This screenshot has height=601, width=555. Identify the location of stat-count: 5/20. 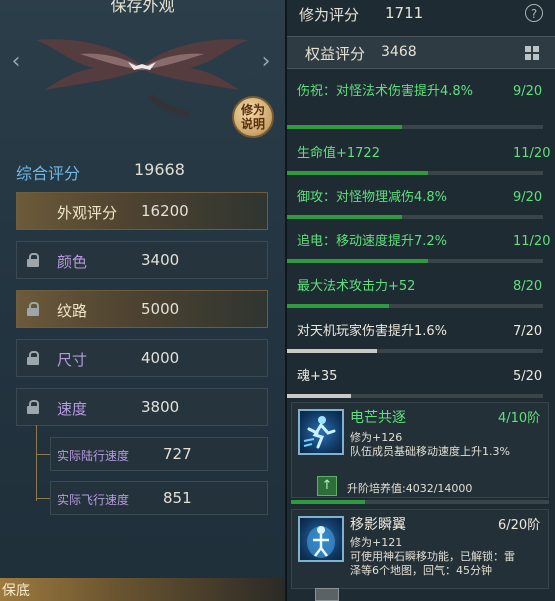
(528, 376).